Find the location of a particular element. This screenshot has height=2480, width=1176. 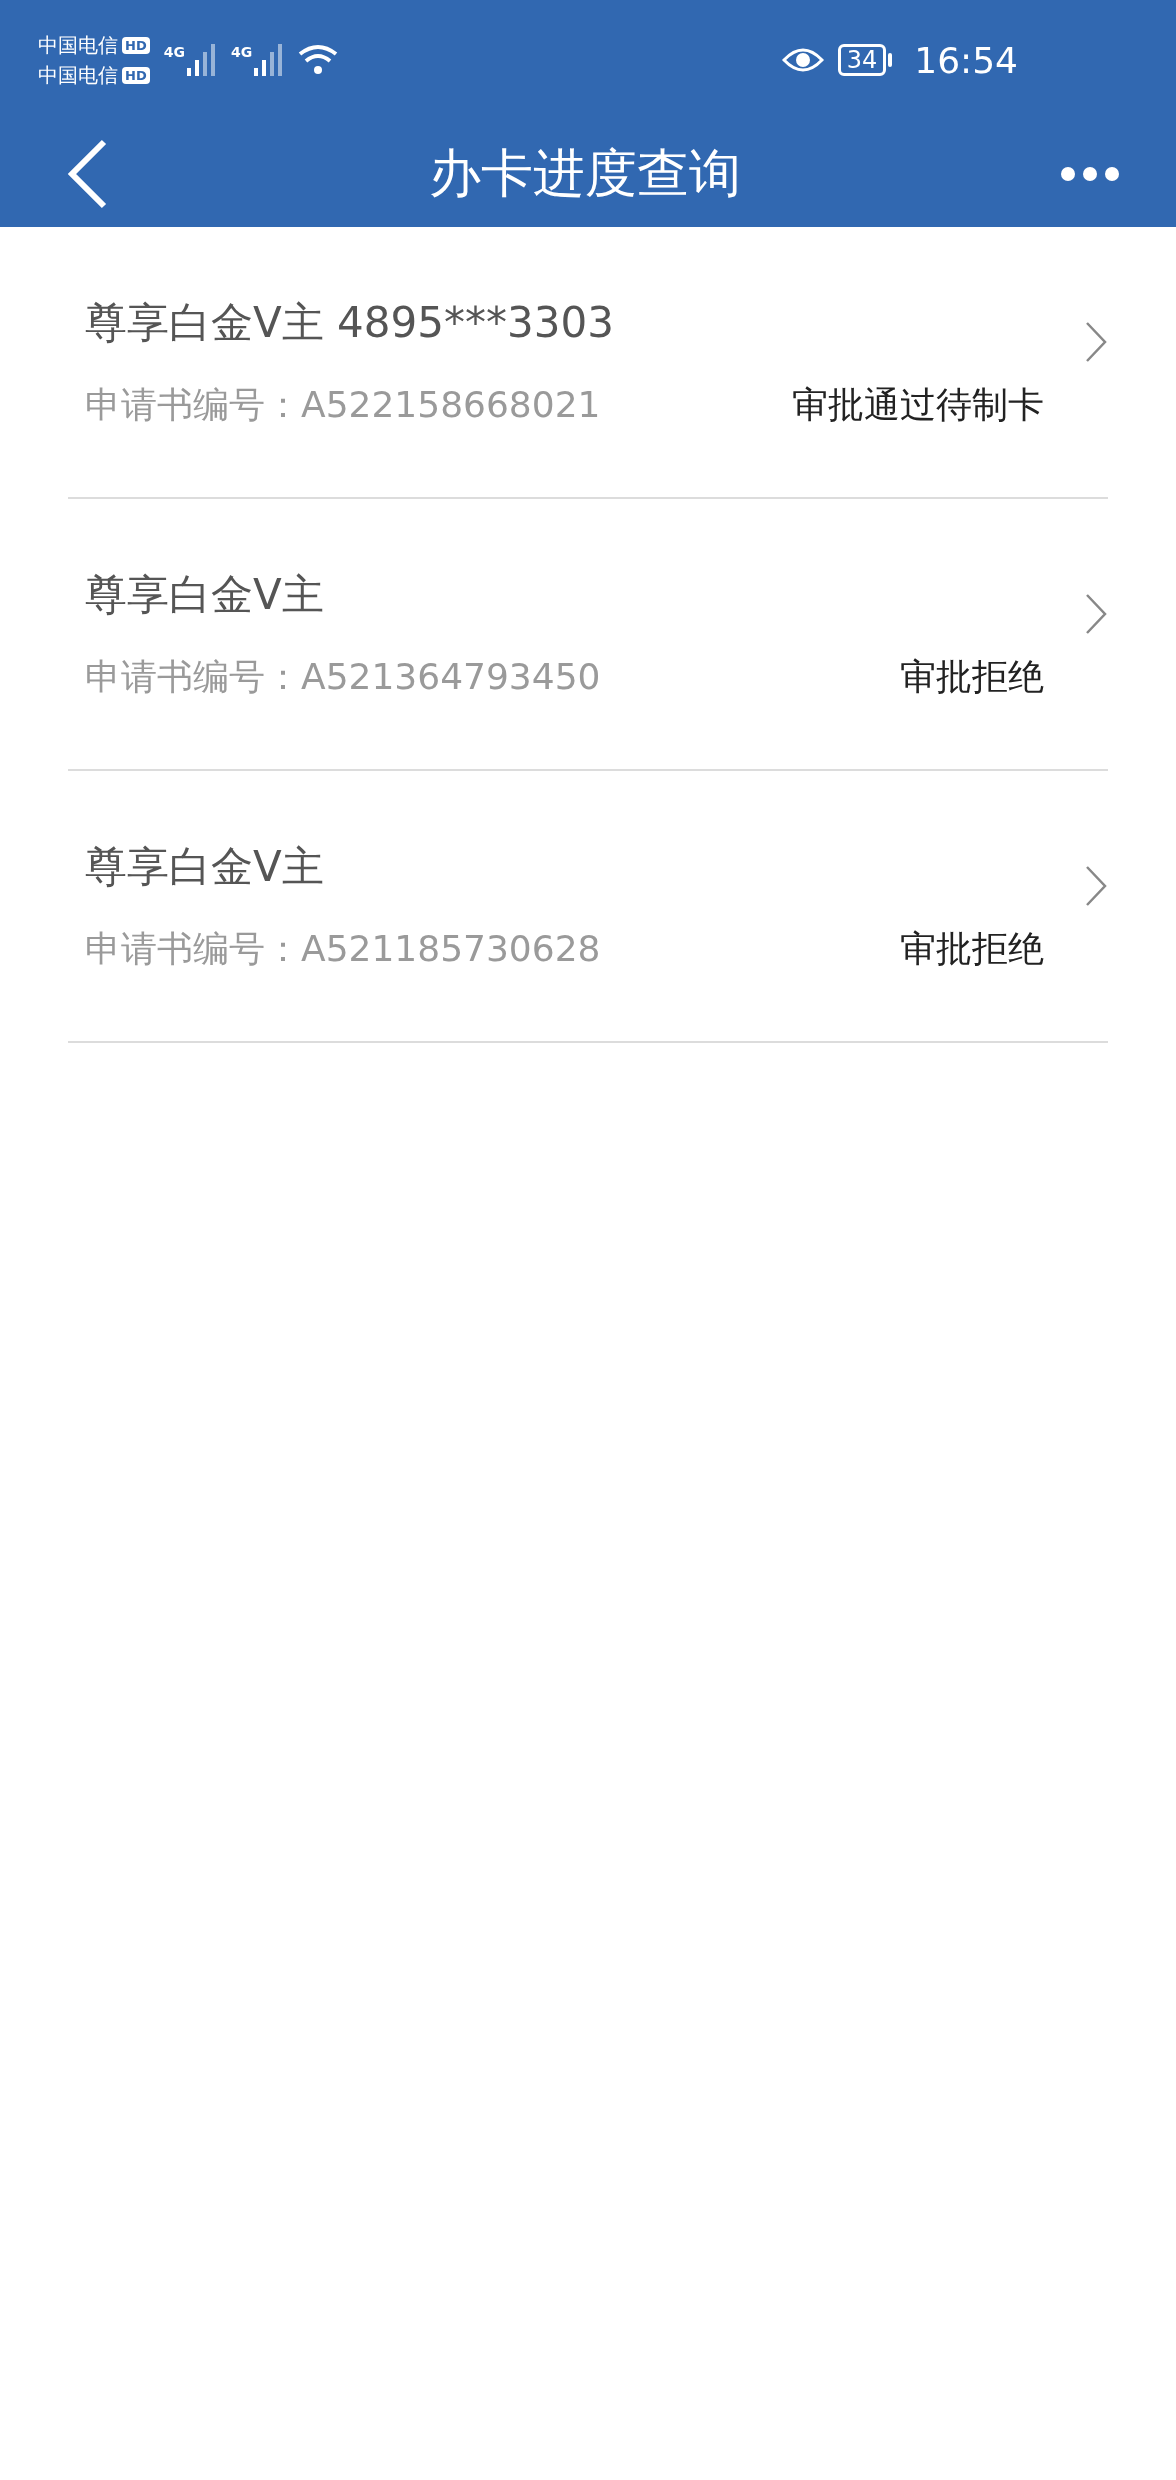

eye-icon is located at coordinates (802, 60).